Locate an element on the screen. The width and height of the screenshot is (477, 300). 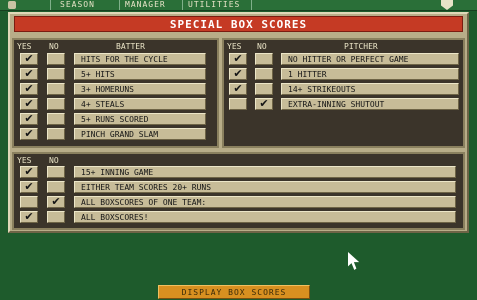
menu-utilities: UTILITIES is located at coordinates (214, 5).